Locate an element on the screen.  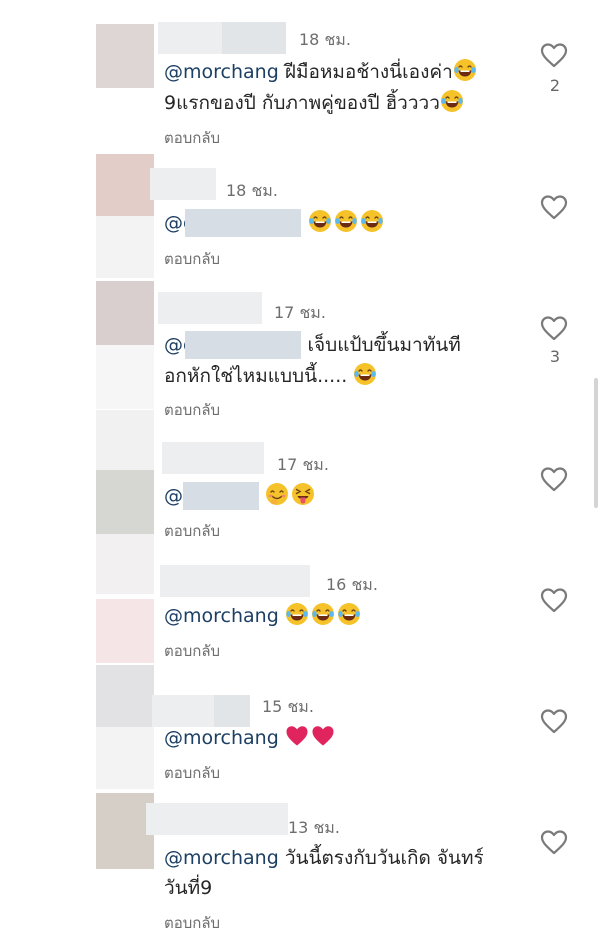
like-count: 2 is located at coordinates (555, 85).